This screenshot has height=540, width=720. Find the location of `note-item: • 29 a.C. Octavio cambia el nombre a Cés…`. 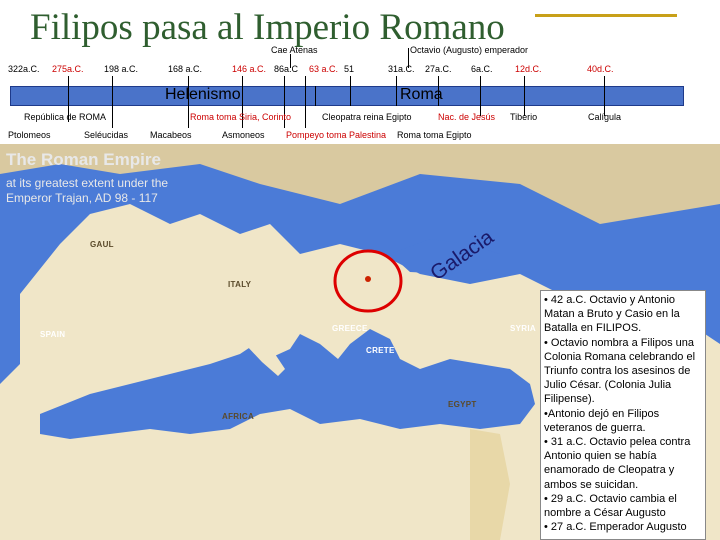

note-item: • 29 a.C. Octavio cambia el nombre a Cés… is located at coordinates (610, 506).